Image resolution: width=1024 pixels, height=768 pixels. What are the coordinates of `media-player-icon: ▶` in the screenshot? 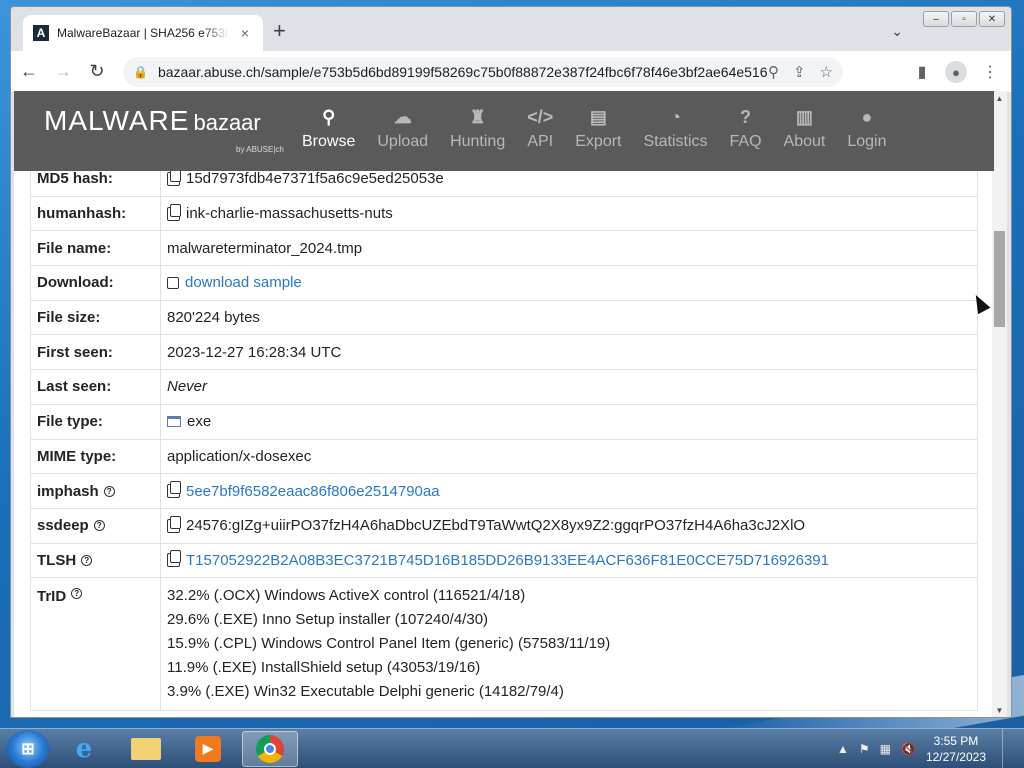 It's located at (208, 748).